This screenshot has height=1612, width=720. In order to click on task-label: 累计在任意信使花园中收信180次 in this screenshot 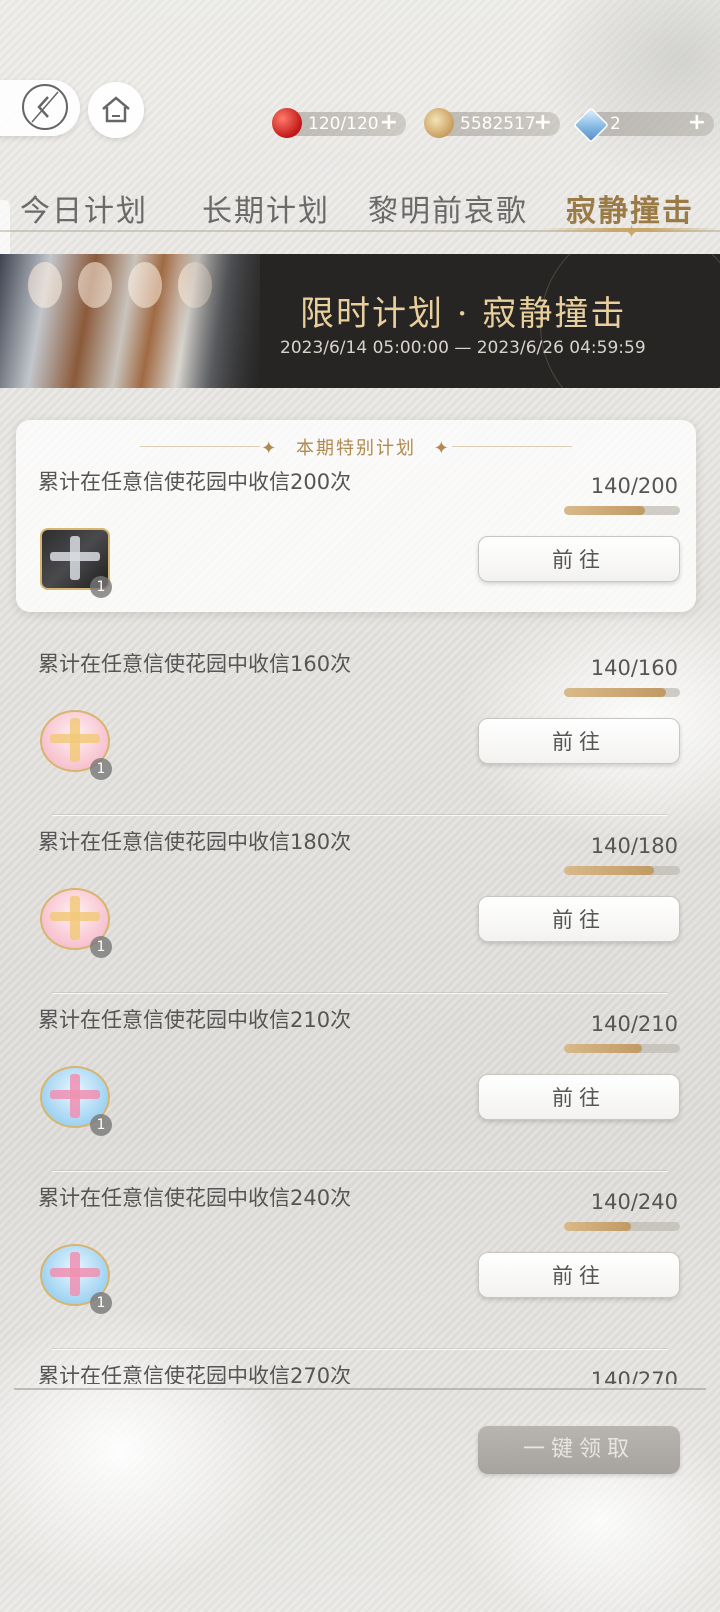, I will do `click(195, 842)`.